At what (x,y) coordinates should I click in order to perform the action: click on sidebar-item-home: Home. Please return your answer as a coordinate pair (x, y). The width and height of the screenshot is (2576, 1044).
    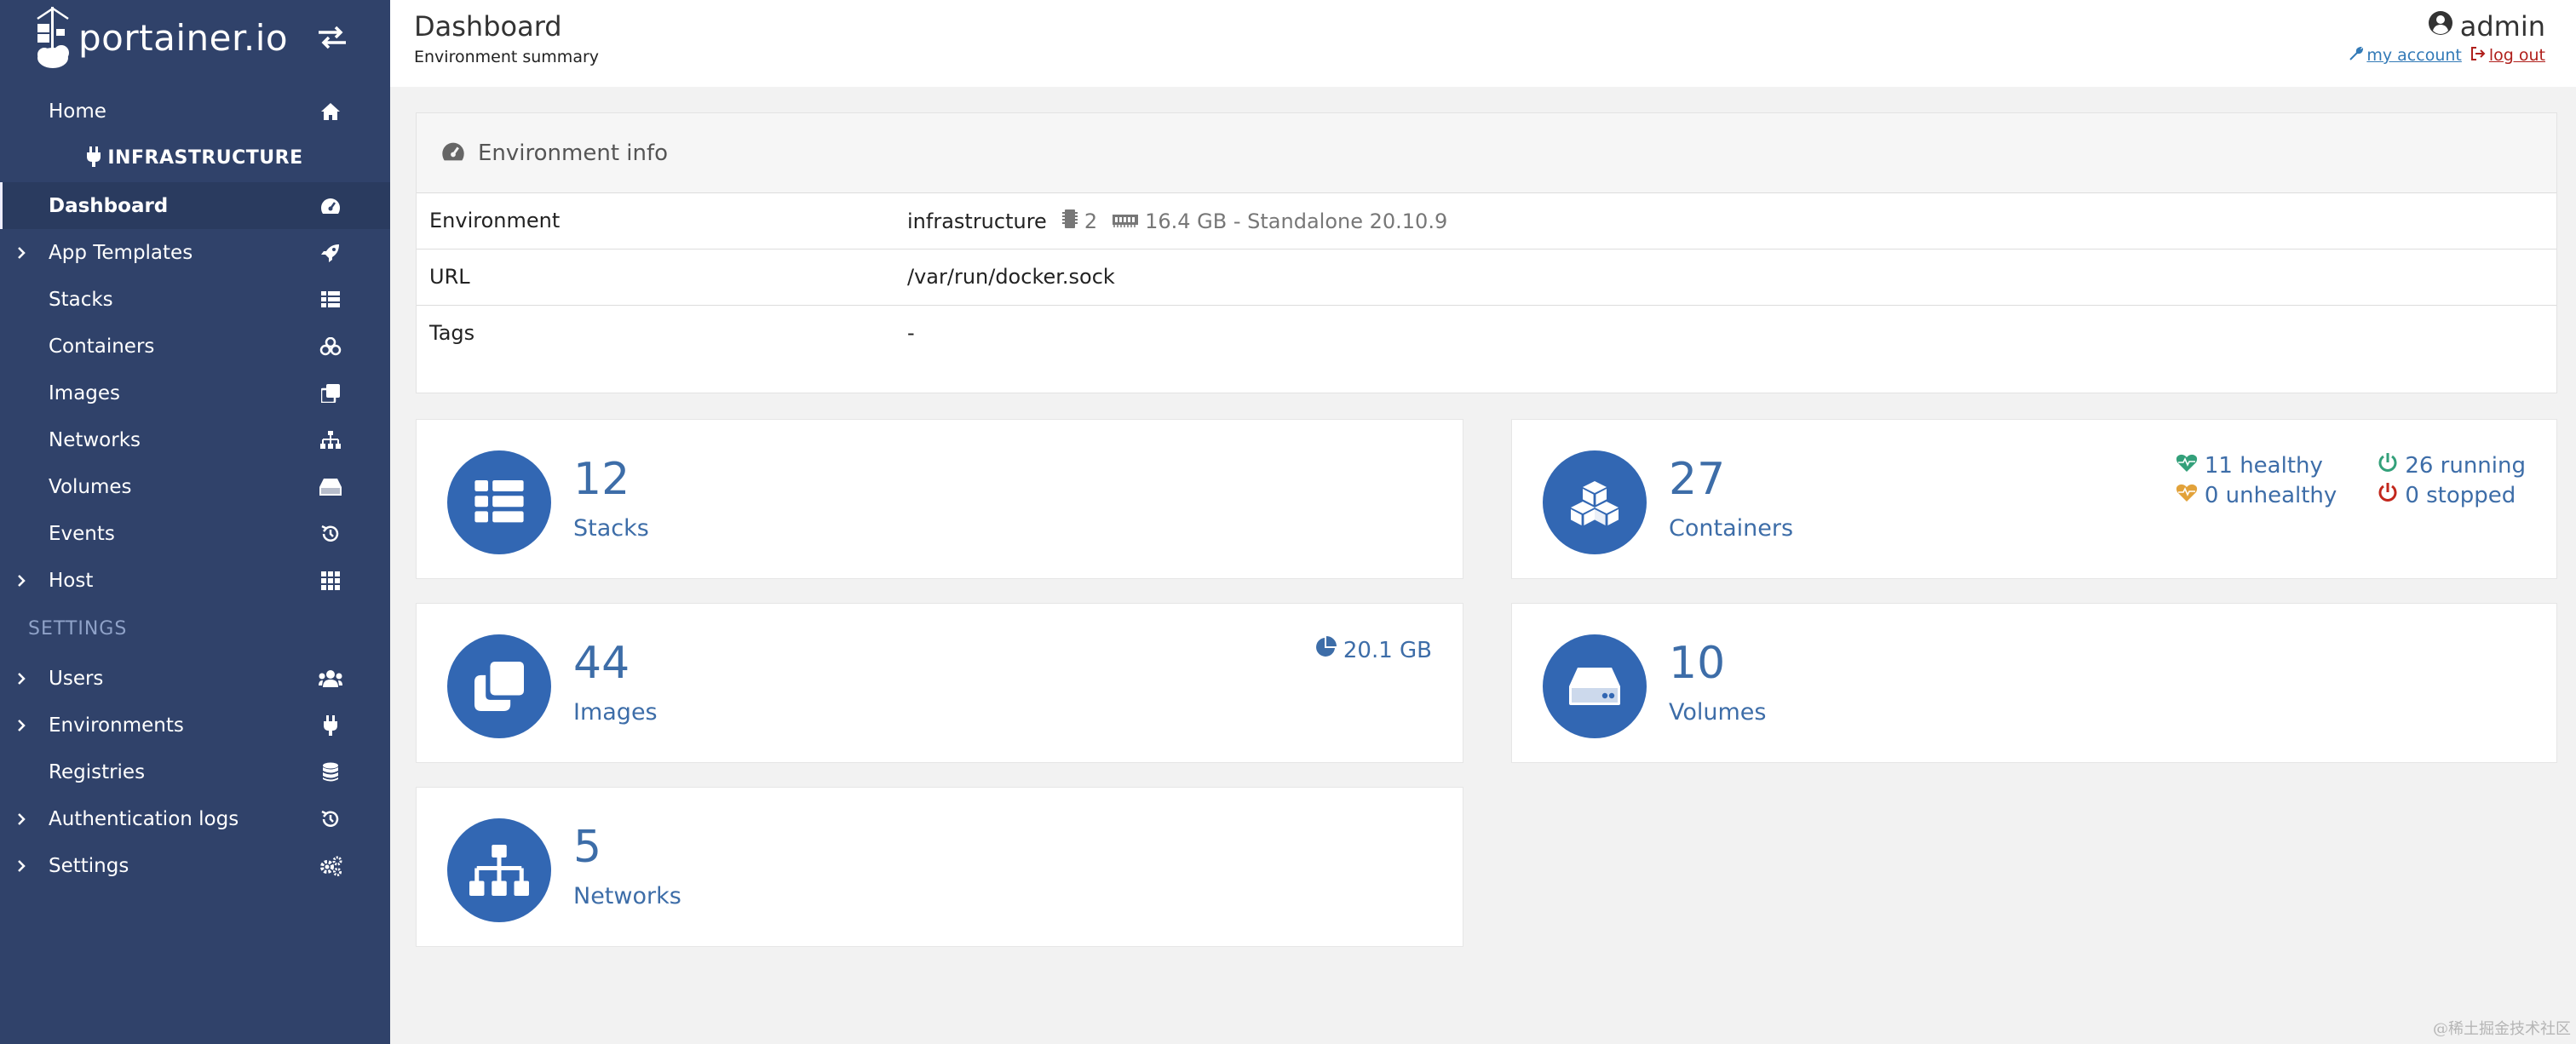
    Looking at the image, I should click on (195, 111).